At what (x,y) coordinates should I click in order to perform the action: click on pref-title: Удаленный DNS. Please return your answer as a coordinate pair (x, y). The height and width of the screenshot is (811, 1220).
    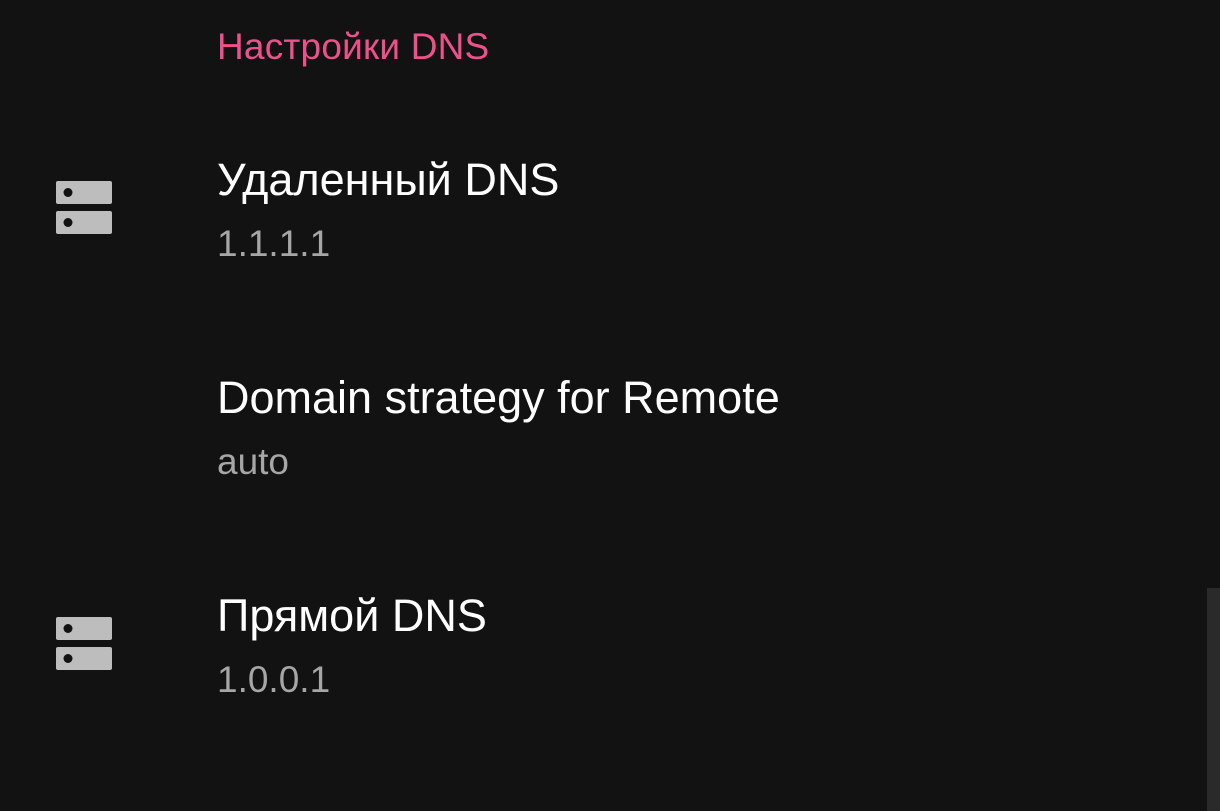
    Looking at the image, I should click on (388, 179).